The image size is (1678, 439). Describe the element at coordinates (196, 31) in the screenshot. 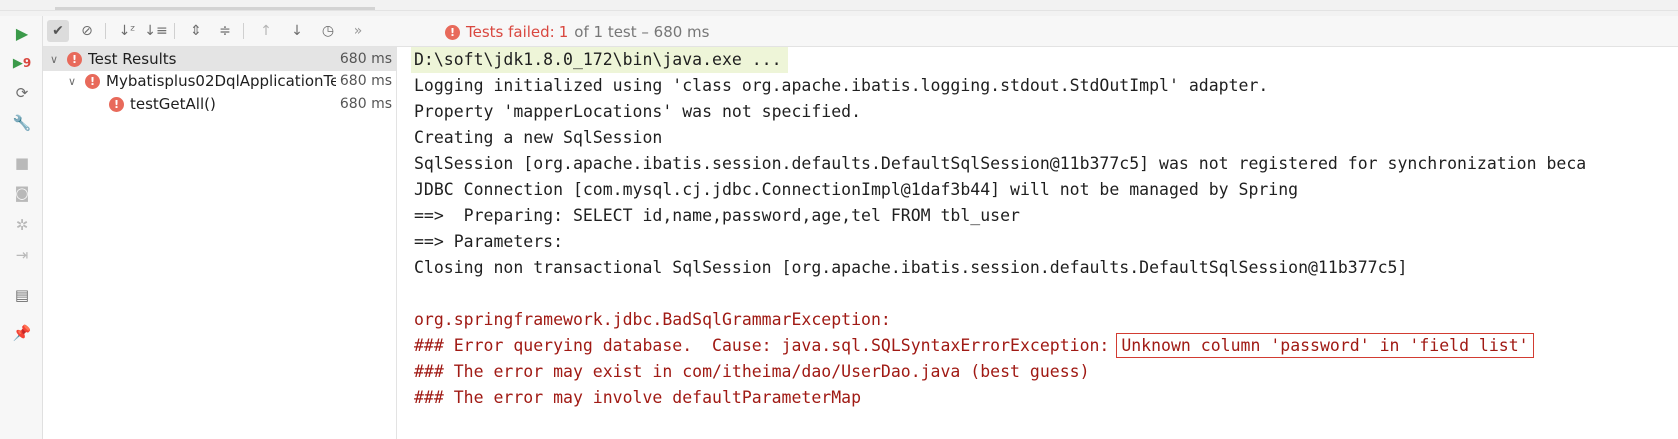

I see `expand-all-icon: ⇕` at that location.